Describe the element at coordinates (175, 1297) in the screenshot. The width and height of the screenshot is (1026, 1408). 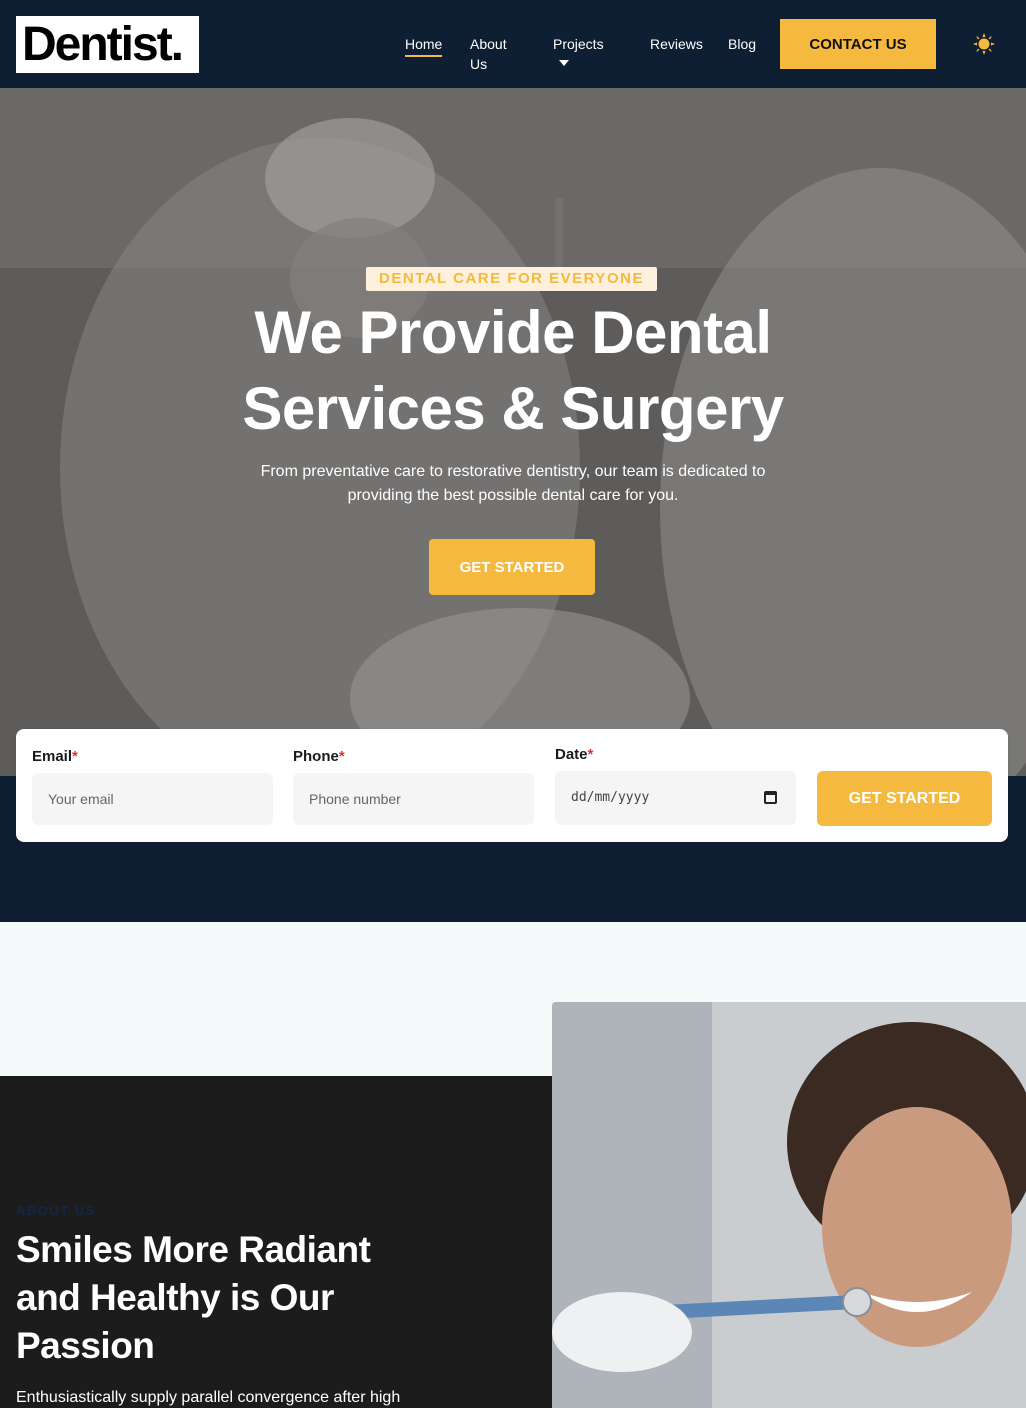
I see `about-title-line-2: and Healthy is Our` at that location.